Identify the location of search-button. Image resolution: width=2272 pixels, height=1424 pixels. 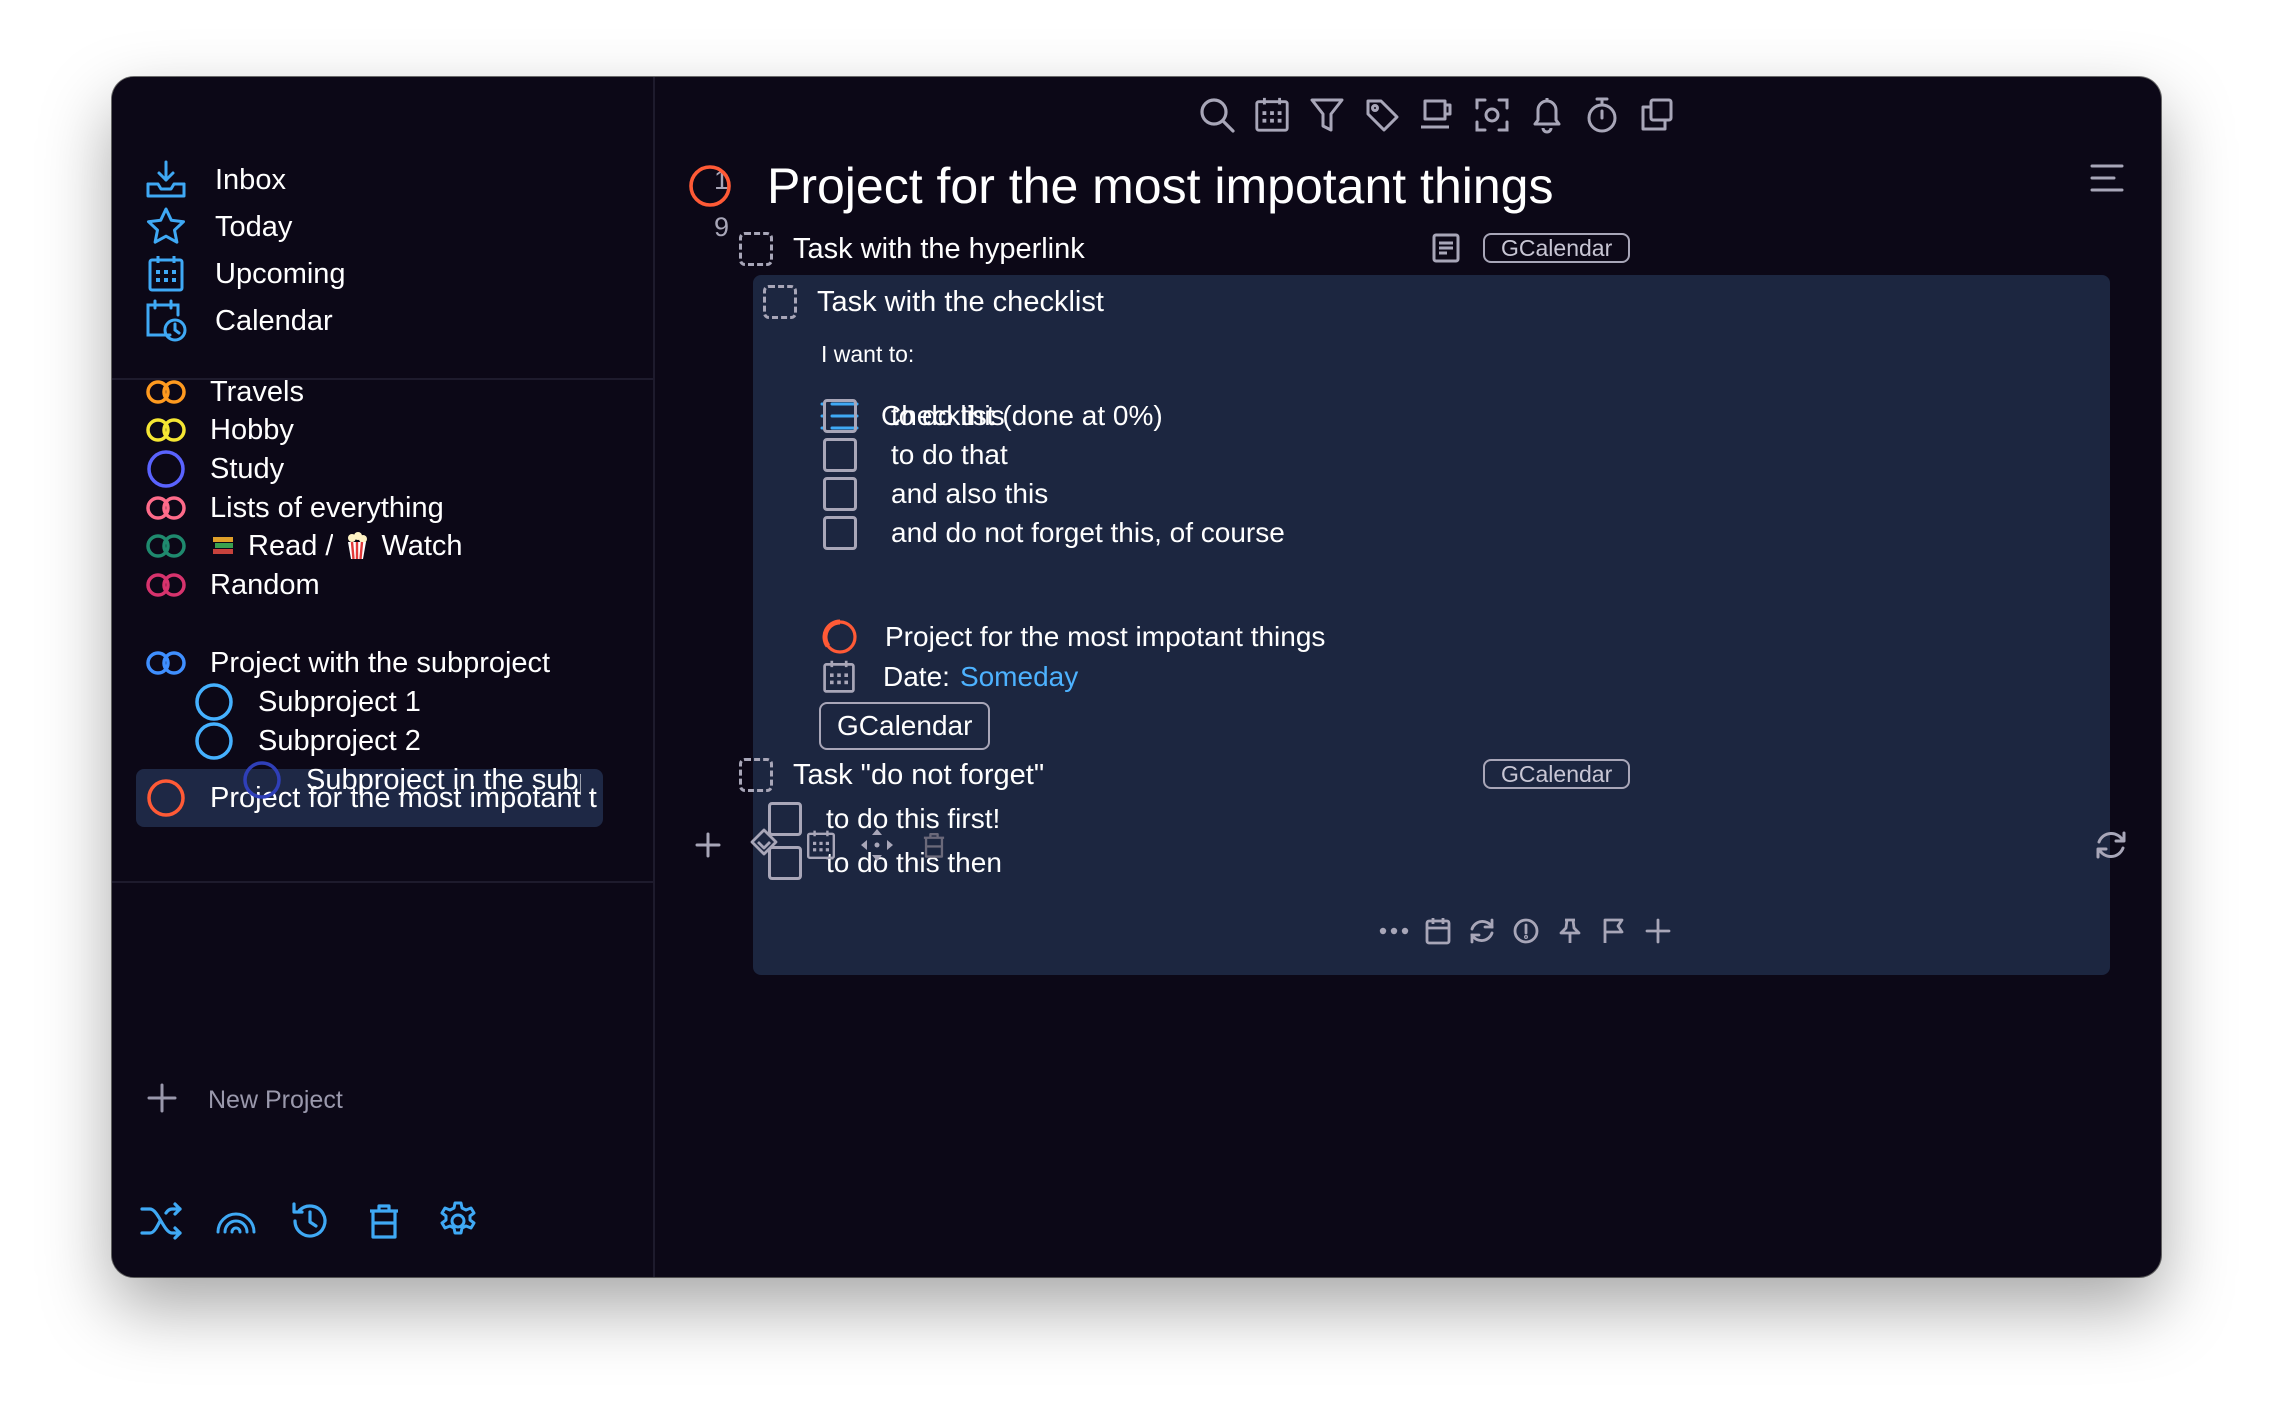
(1217, 115).